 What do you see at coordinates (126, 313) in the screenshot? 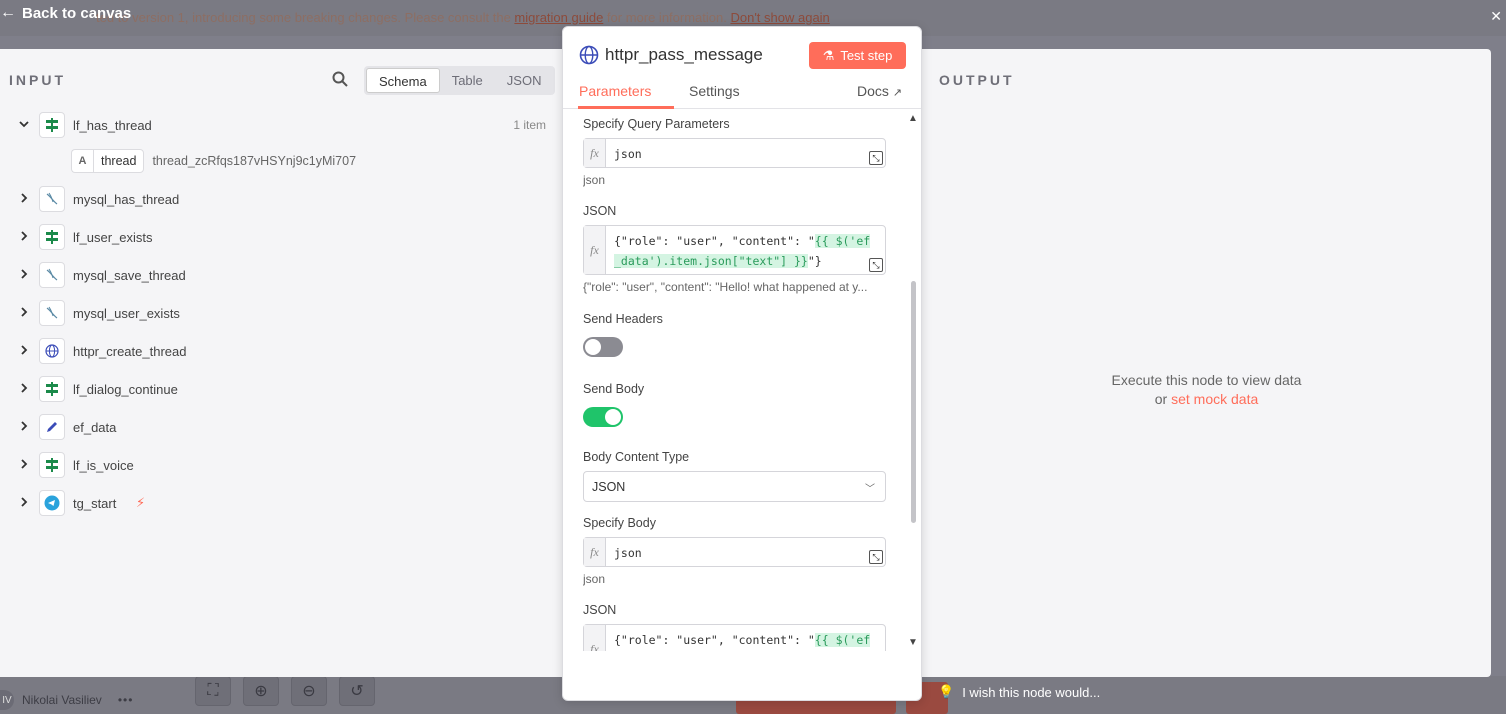
I see `tree-node-name: mysql_user_exists` at bounding box center [126, 313].